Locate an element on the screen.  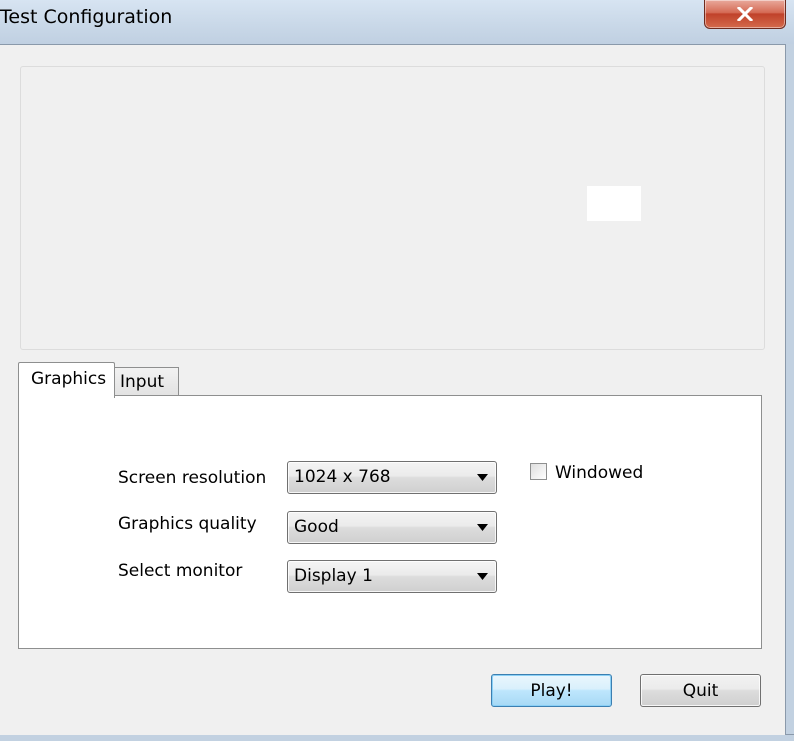
select-monitor-value: Display 1 is located at coordinates (333, 576).